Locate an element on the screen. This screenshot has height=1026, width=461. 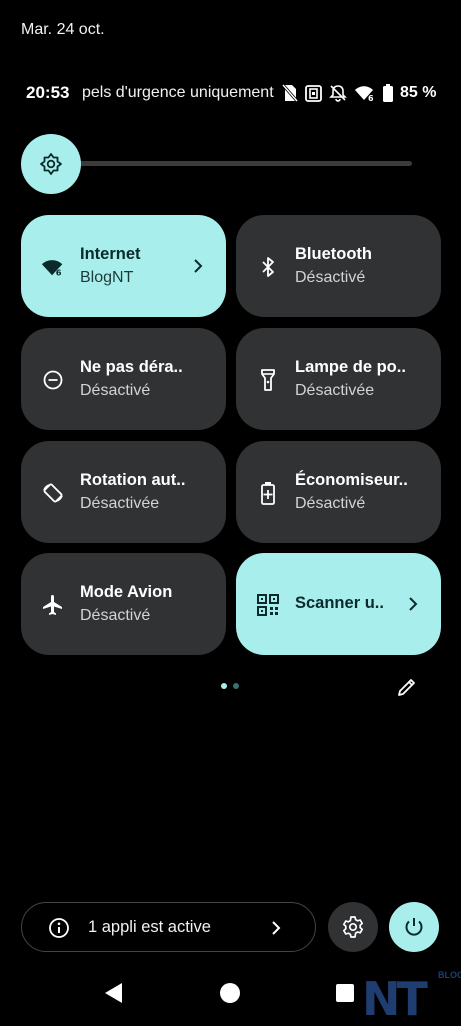
tile-qr-scanner: Scanner u.. is located at coordinates (338, 604).